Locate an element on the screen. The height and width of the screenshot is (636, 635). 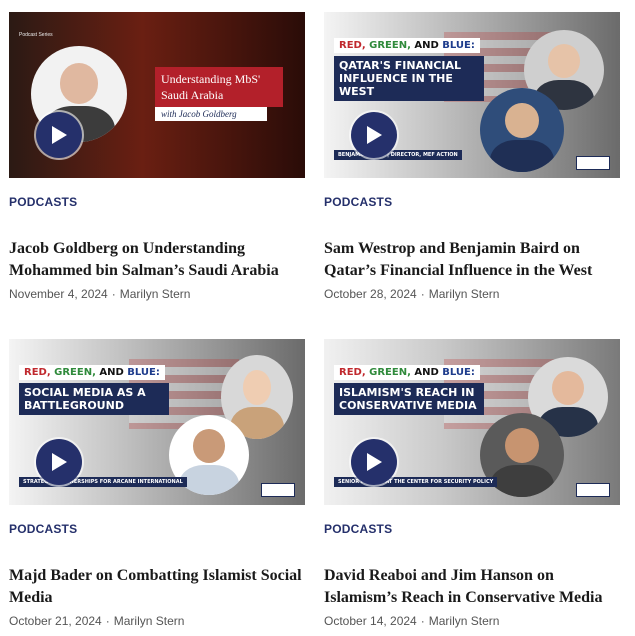
post-date: November 4, 2024 is located at coordinates (58, 294).